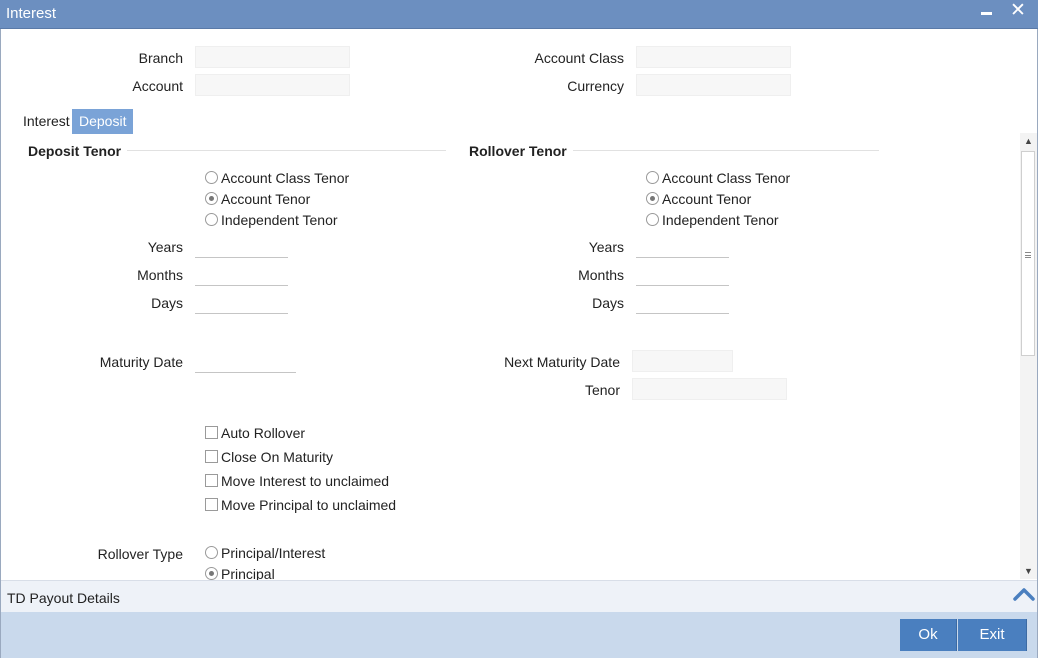  I want to click on next-maturity-date-field, so click(682, 361).